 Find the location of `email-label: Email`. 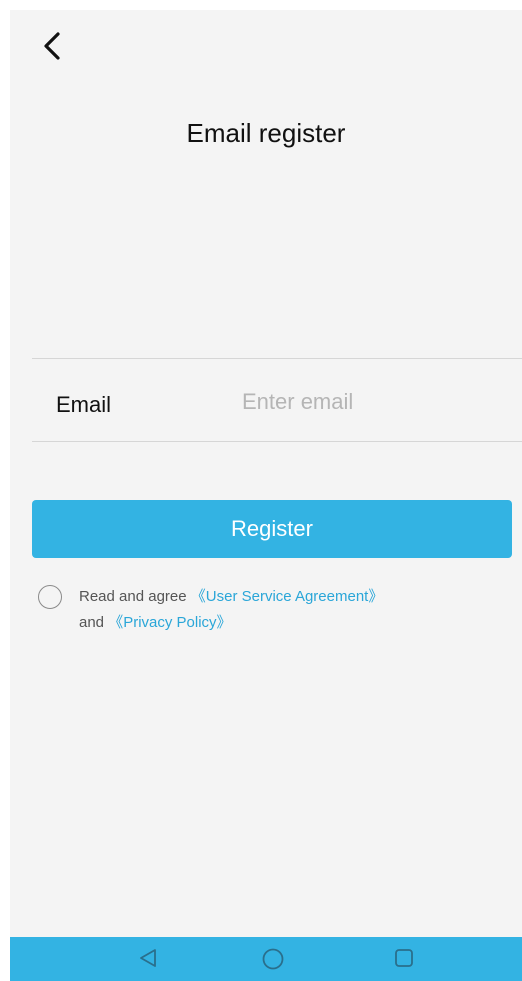

email-label: Email is located at coordinates (84, 404).